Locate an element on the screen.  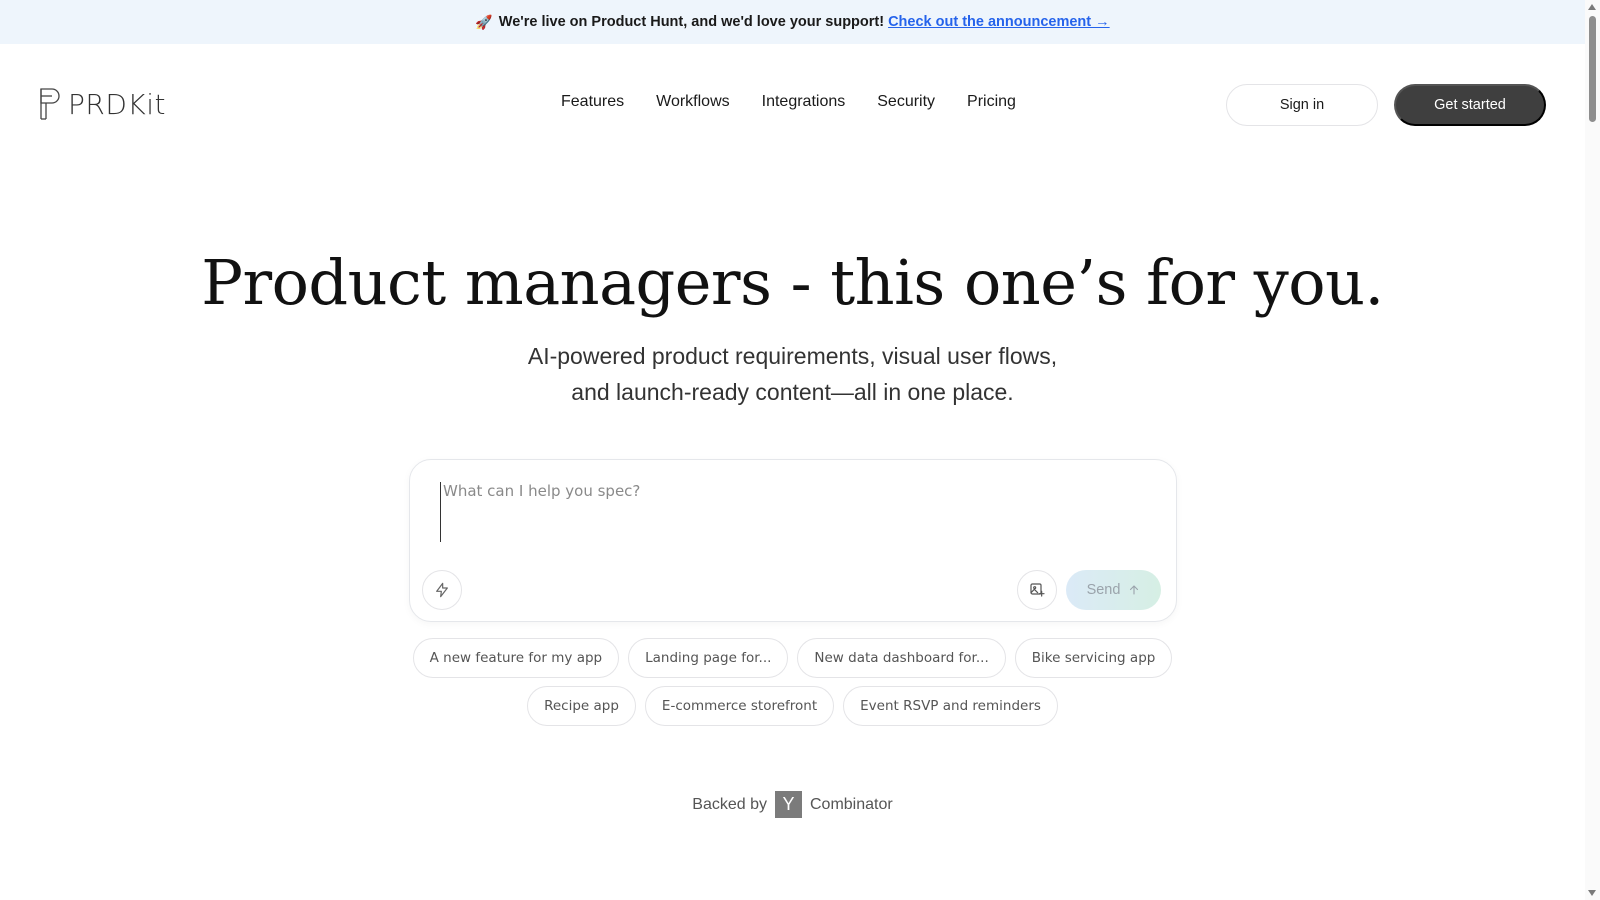
backed-by: Backed by Y Combinator is located at coordinates (792, 804).